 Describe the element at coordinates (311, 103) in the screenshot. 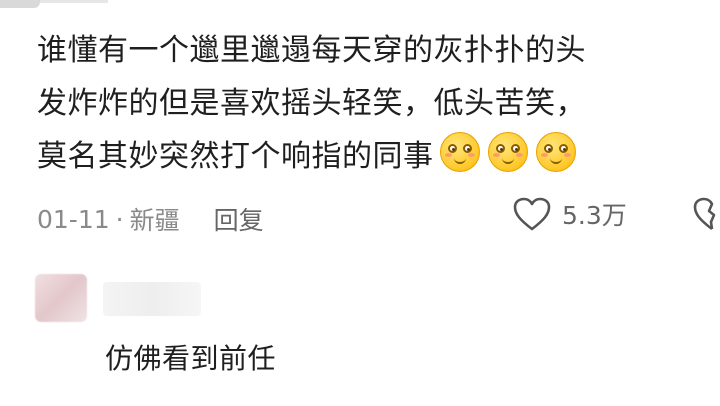

I see `comment-line: 发炸炸的但是喜欢摇头轻笑，低头苦笑，` at that location.